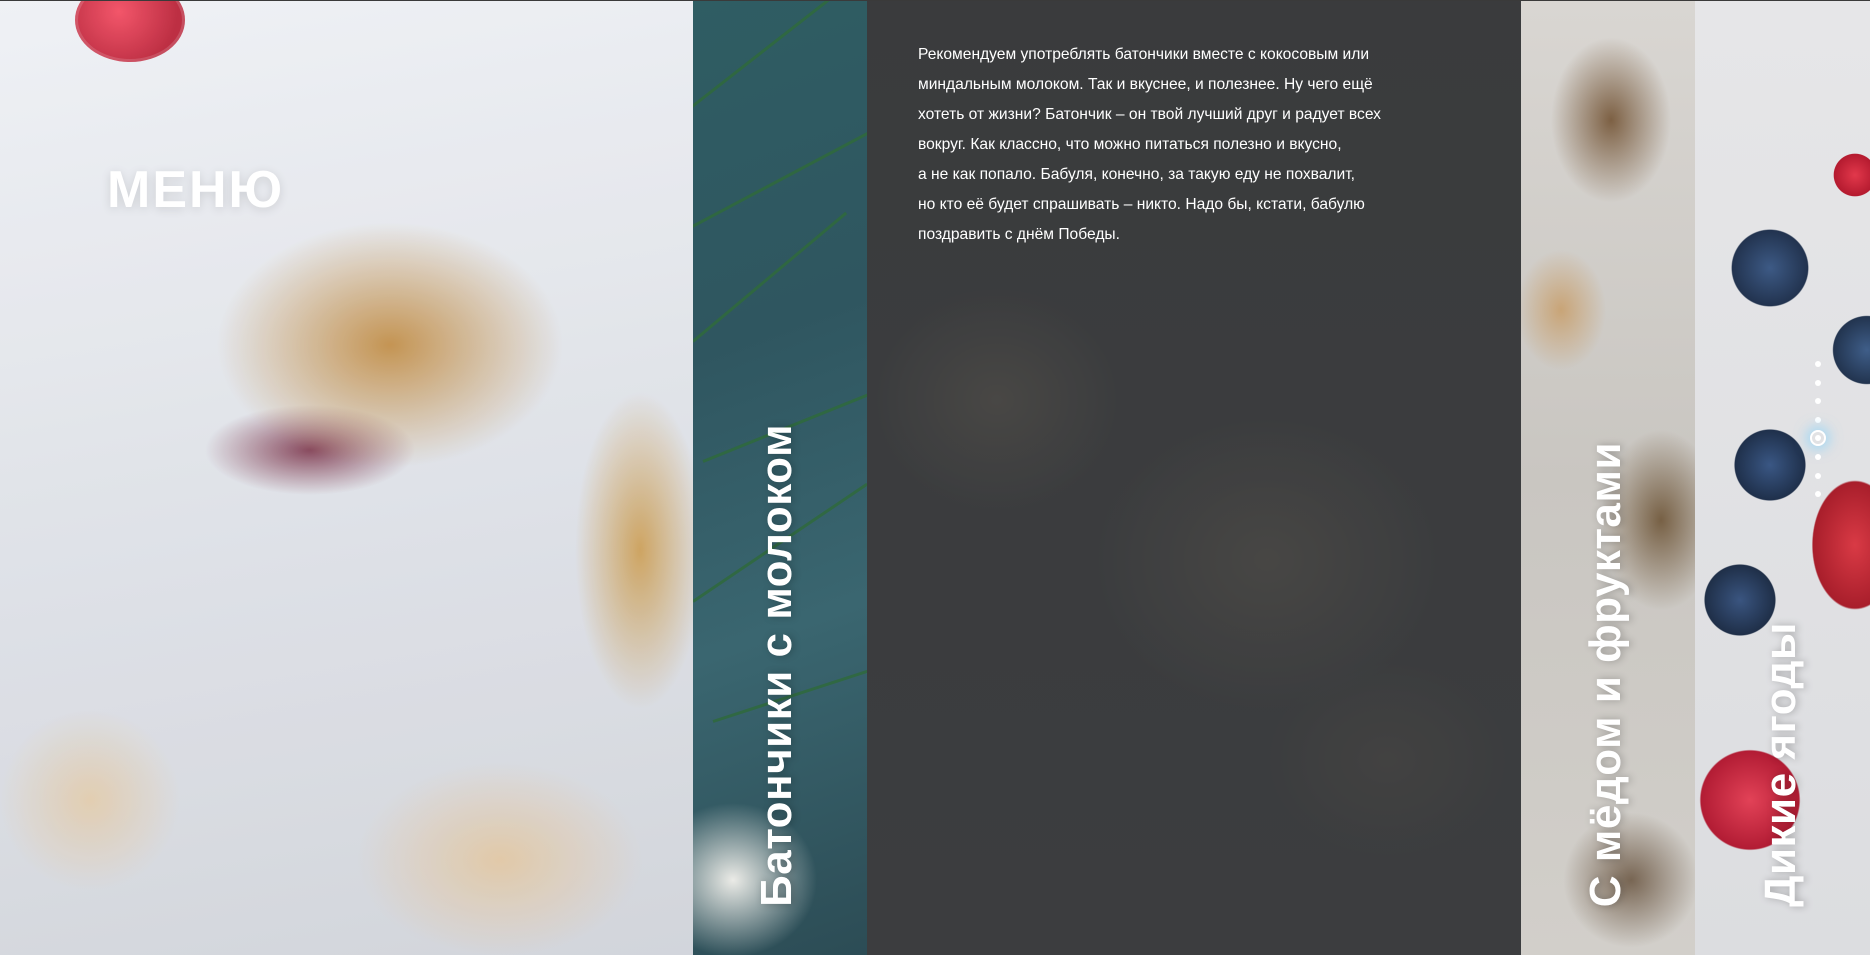 Image resolution: width=1870 pixels, height=955 pixels. Describe the element at coordinates (935, 0) in the screenshot. I see `top-border` at that location.